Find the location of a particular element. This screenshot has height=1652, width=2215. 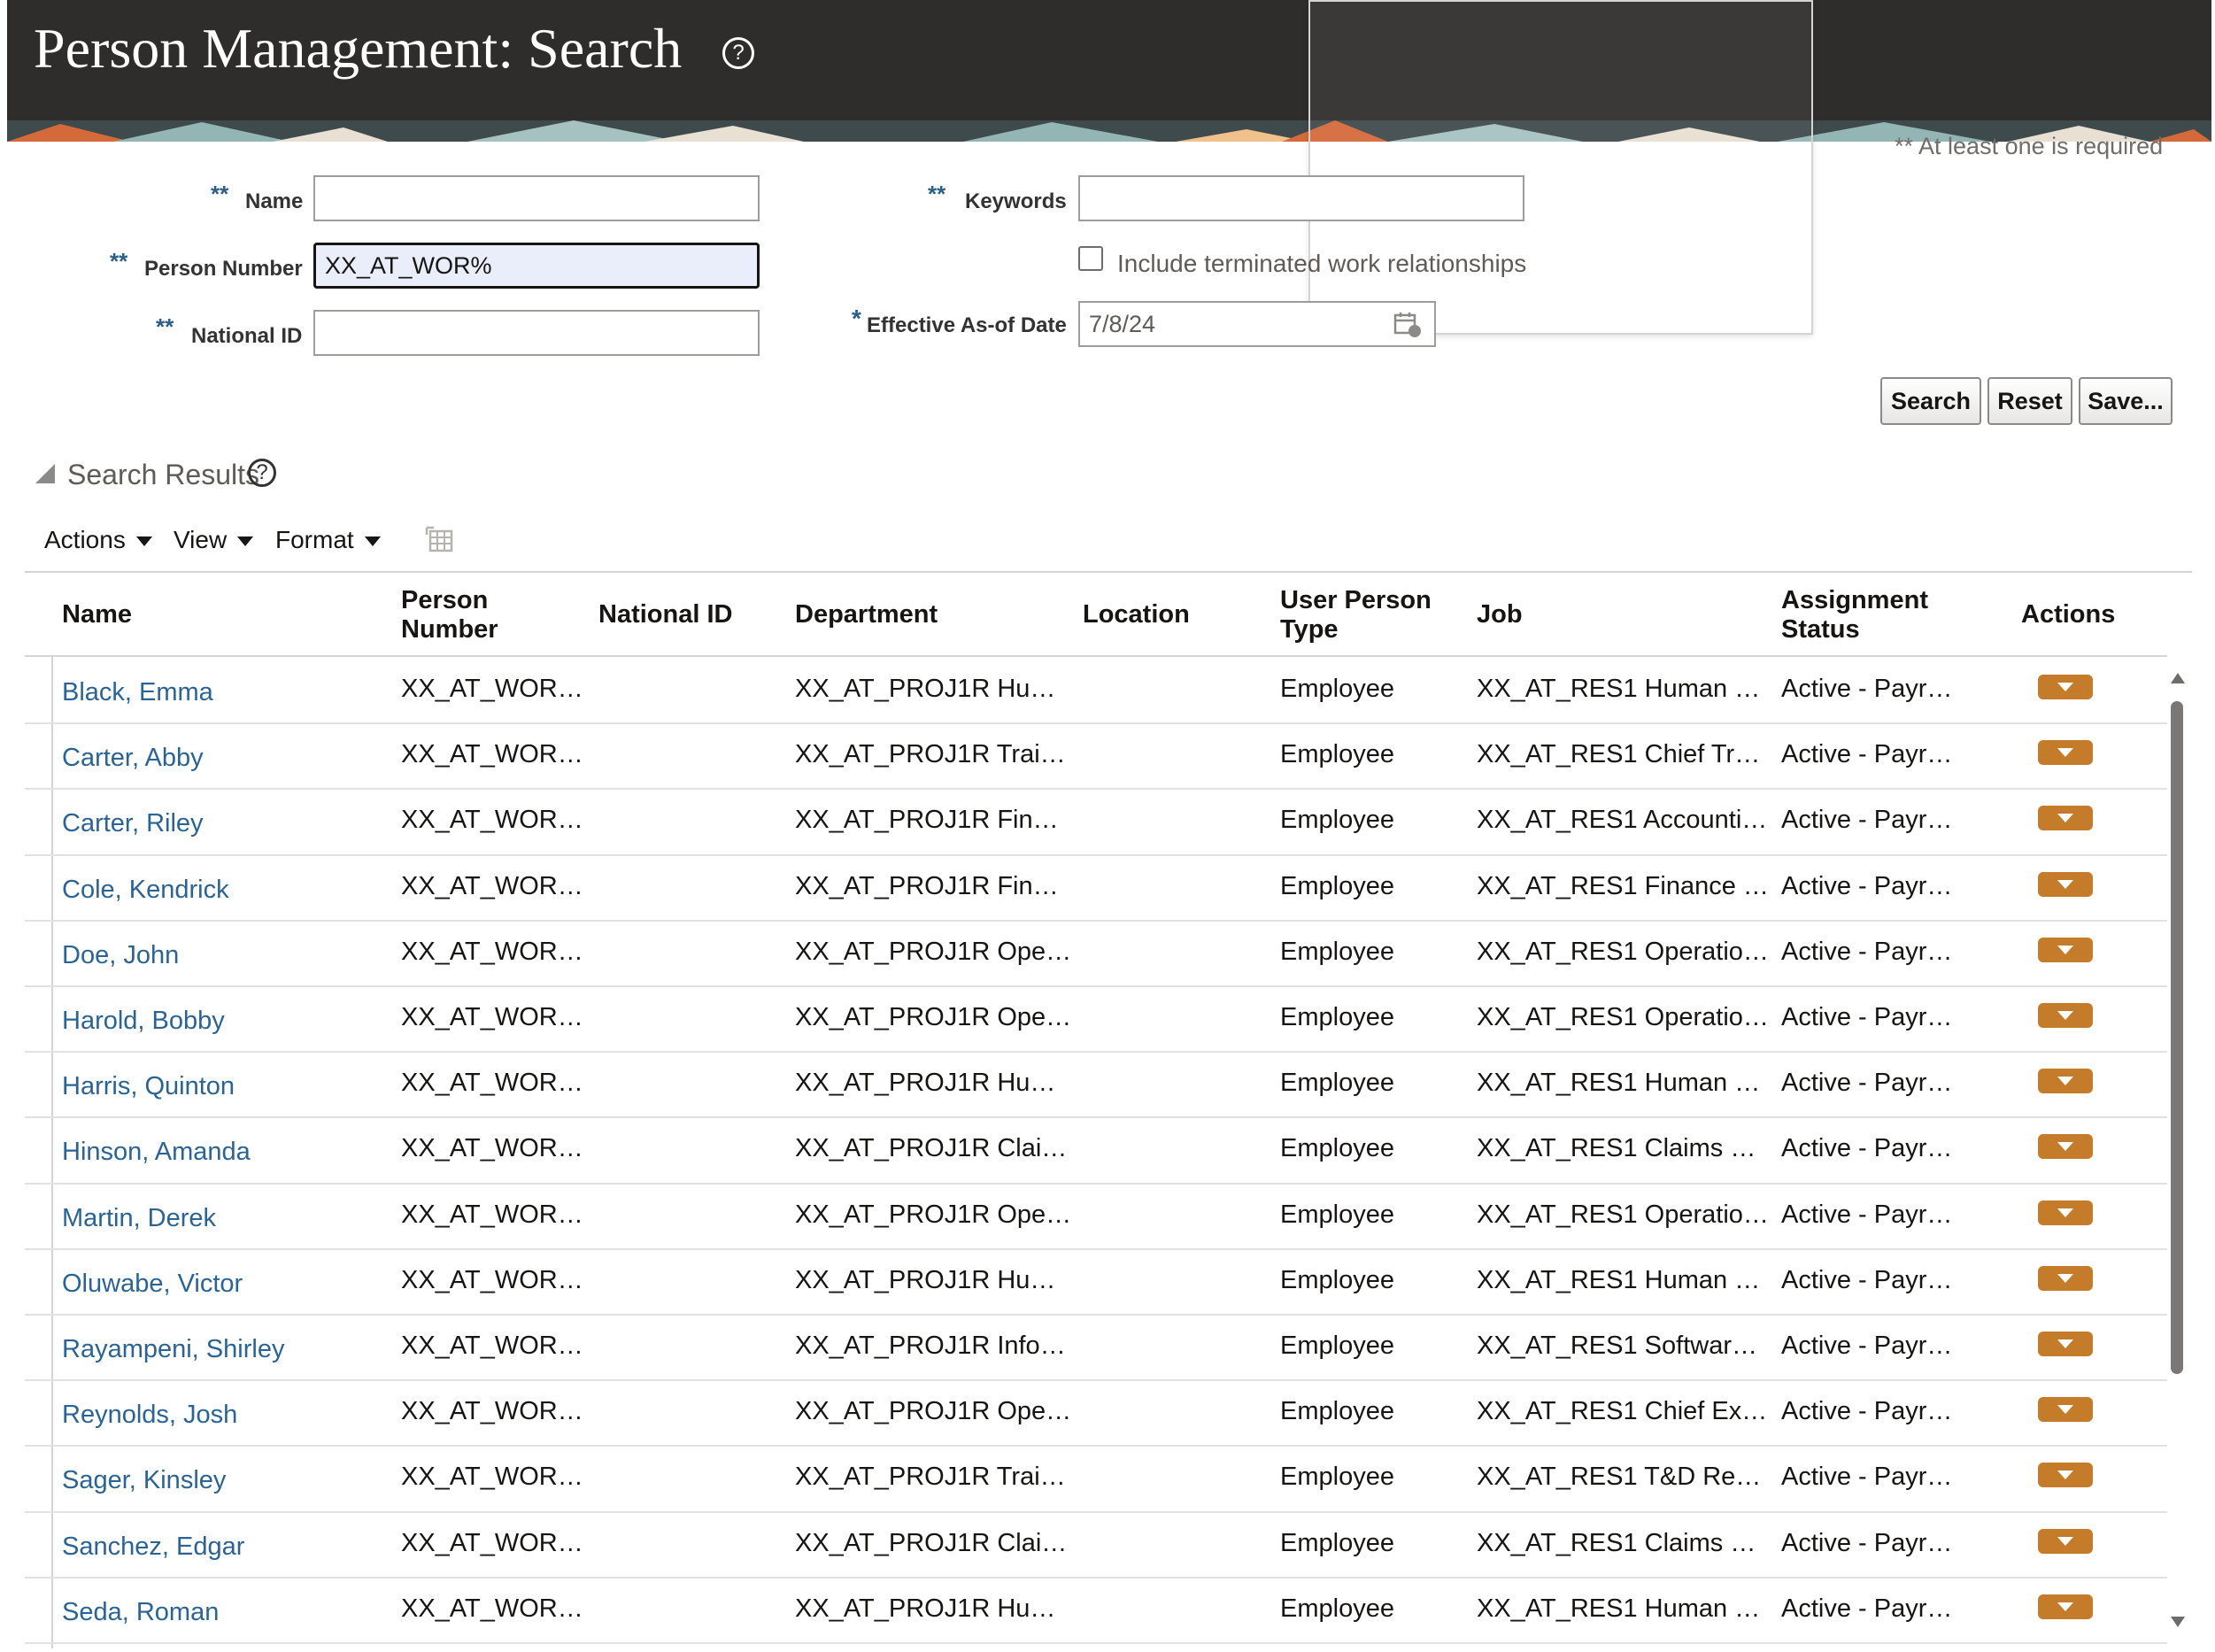

col-header-assignment-status: Assignment Status is located at coordinates (1865, 615).